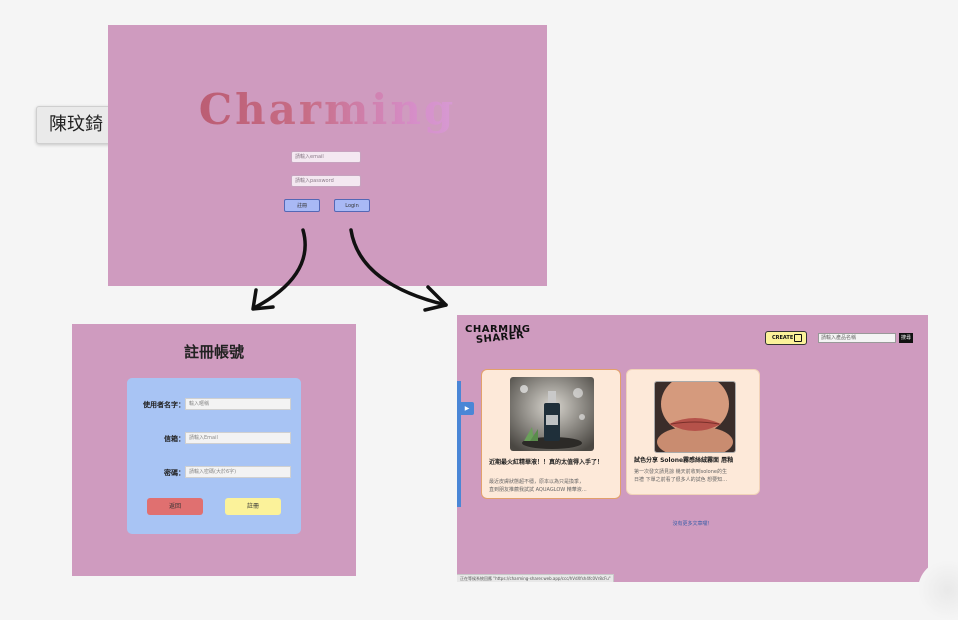  Describe the element at coordinates (537, 482) in the screenshot. I see `post-excerpt-line1: 最近皮膚狀態超不穩，原本以為只是換季，` at that location.